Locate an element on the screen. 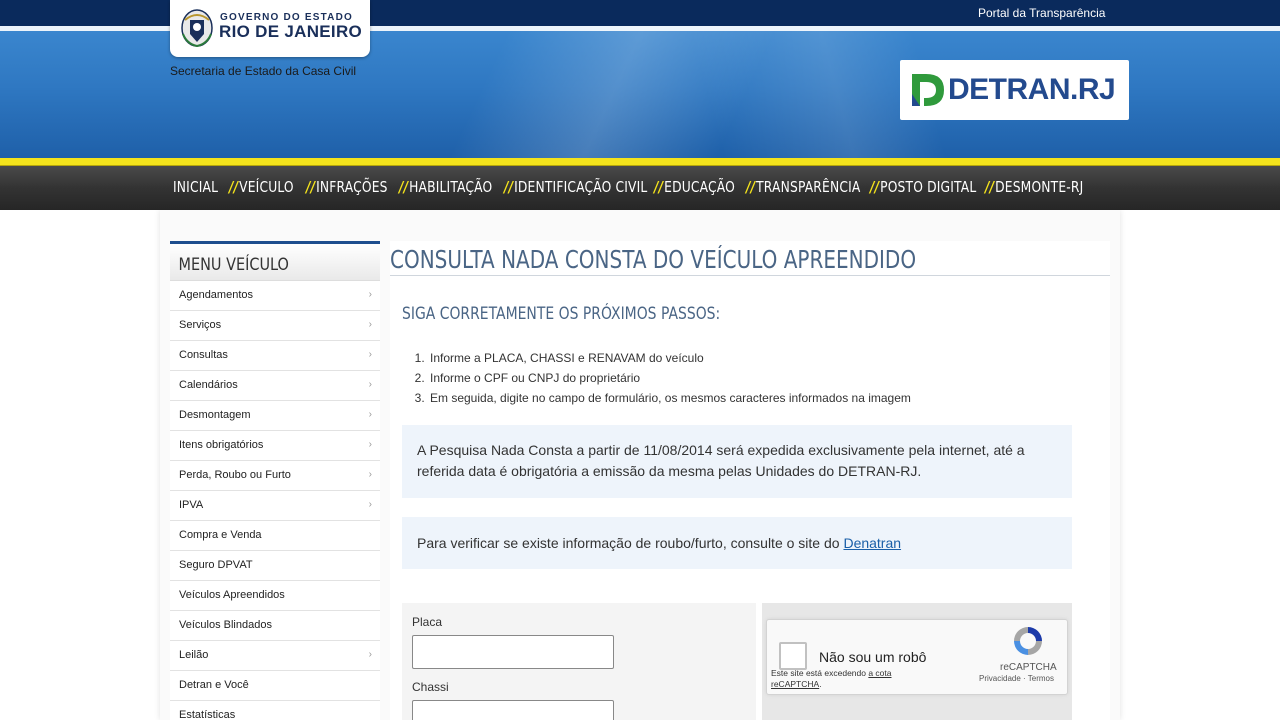 The width and height of the screenshot is (1280, 720). governo-rj-logo: GOVERNO DO ESTADO RIO DE JANEIRO is located at coordinates (270, 28).